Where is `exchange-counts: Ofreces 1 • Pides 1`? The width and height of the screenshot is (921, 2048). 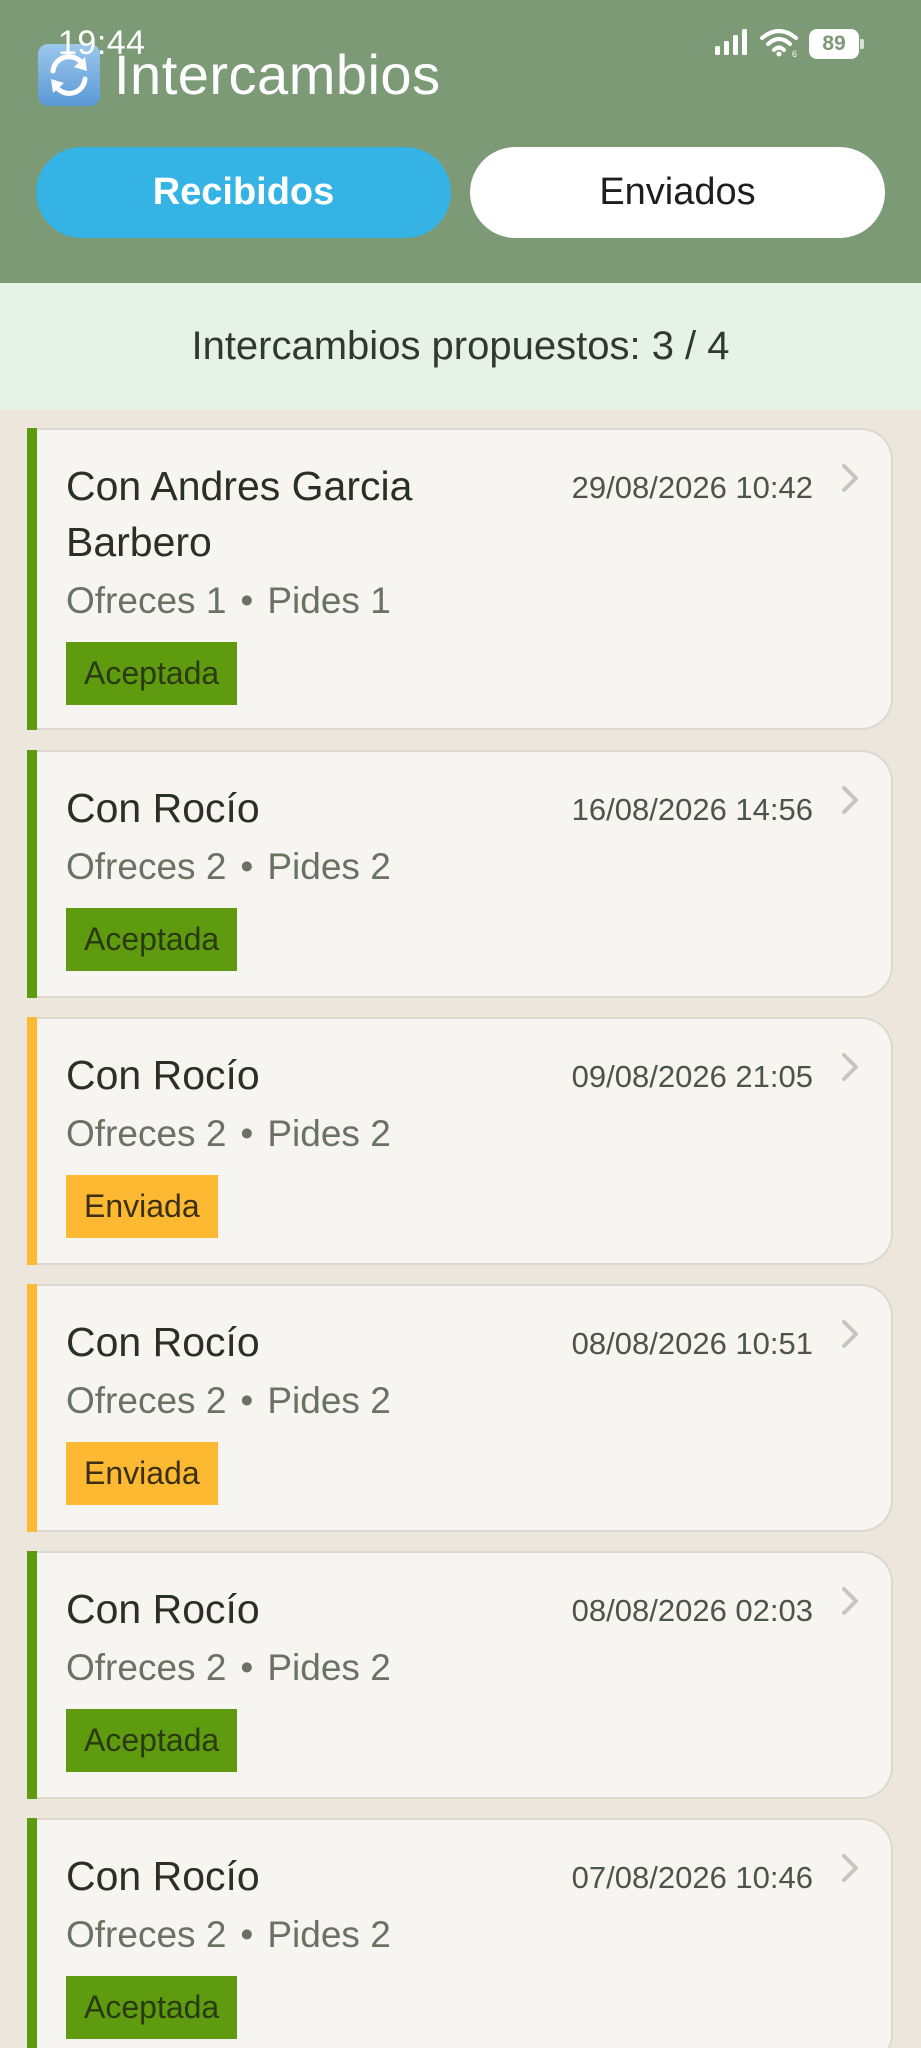
exchange-counts: Ofreces 1 • Pides 1 is located at coordinates (228, 601).